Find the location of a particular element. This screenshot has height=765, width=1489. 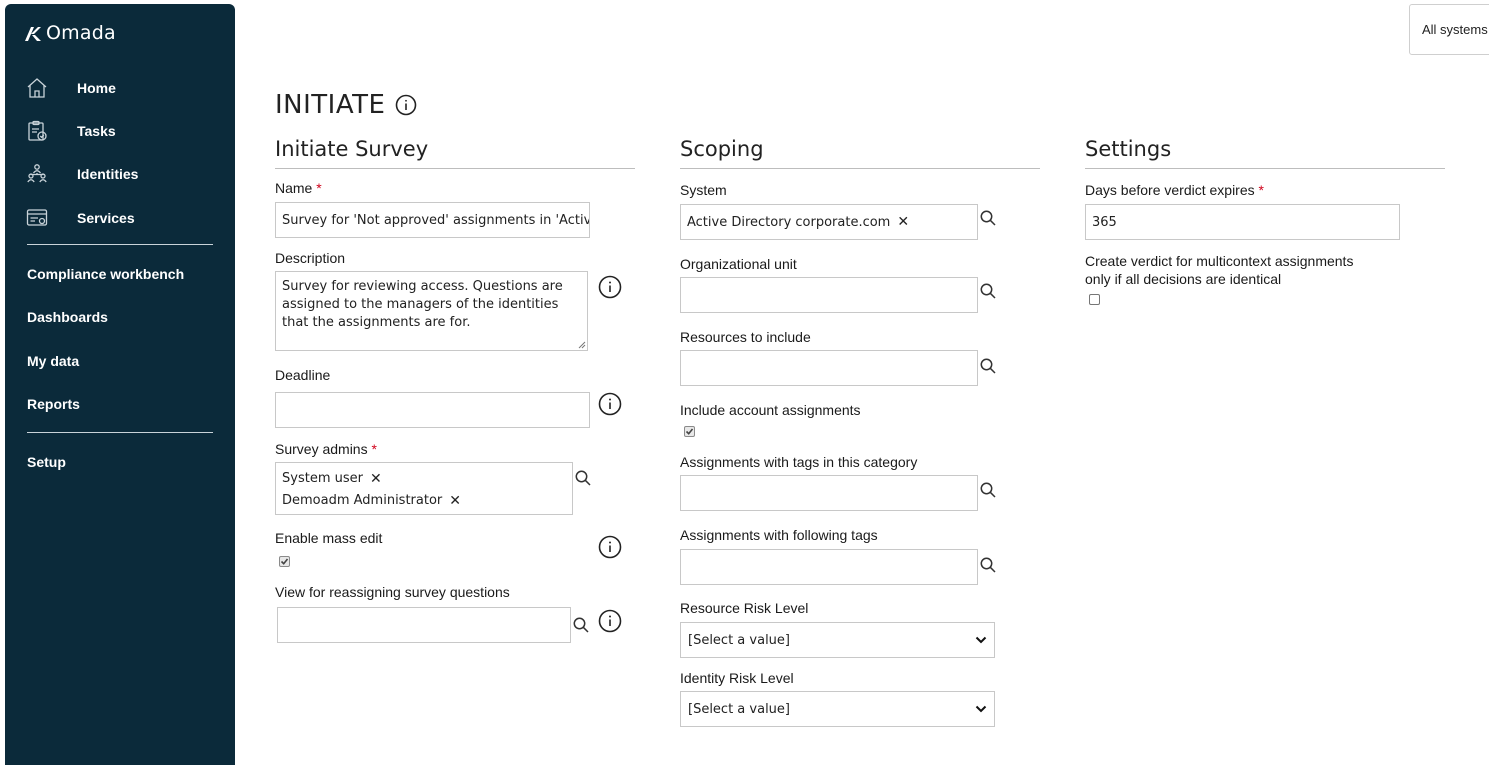

sidebar-item-services: Services is located at coordinates (80, 218).